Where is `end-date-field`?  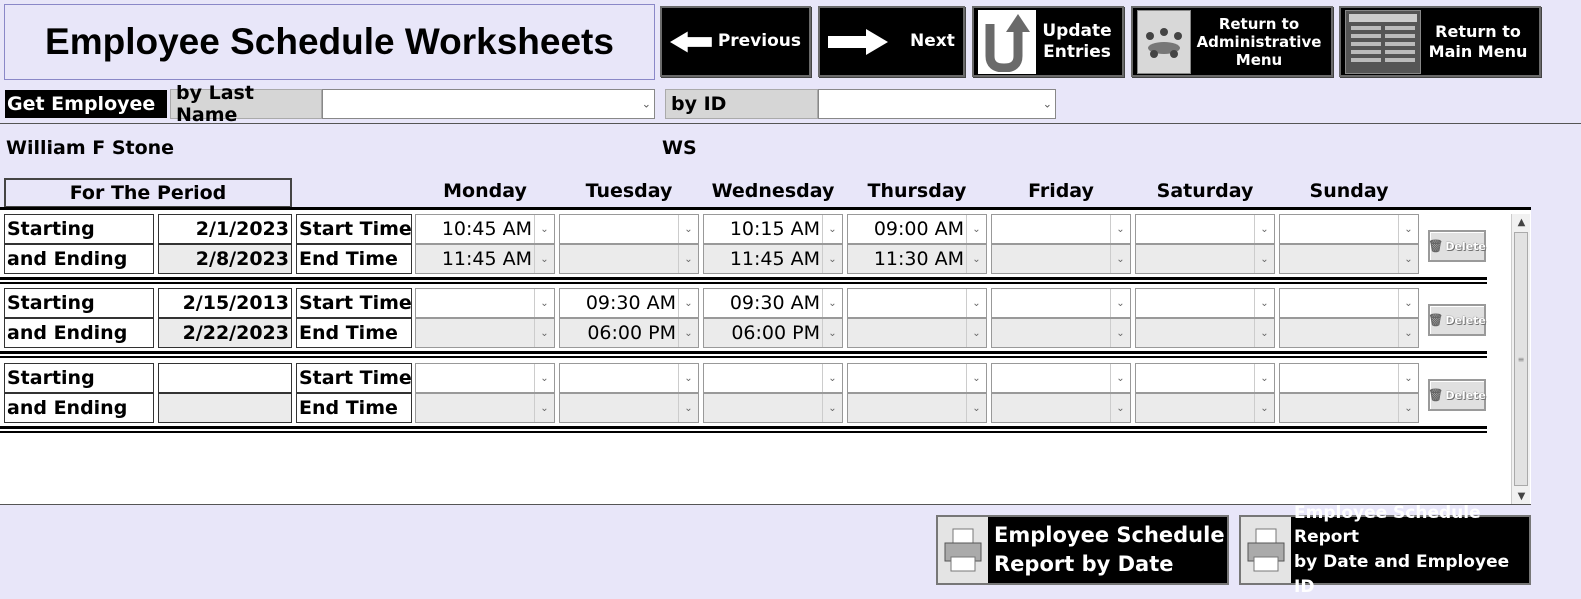 end-date-field is located at coordinates (225, 408).